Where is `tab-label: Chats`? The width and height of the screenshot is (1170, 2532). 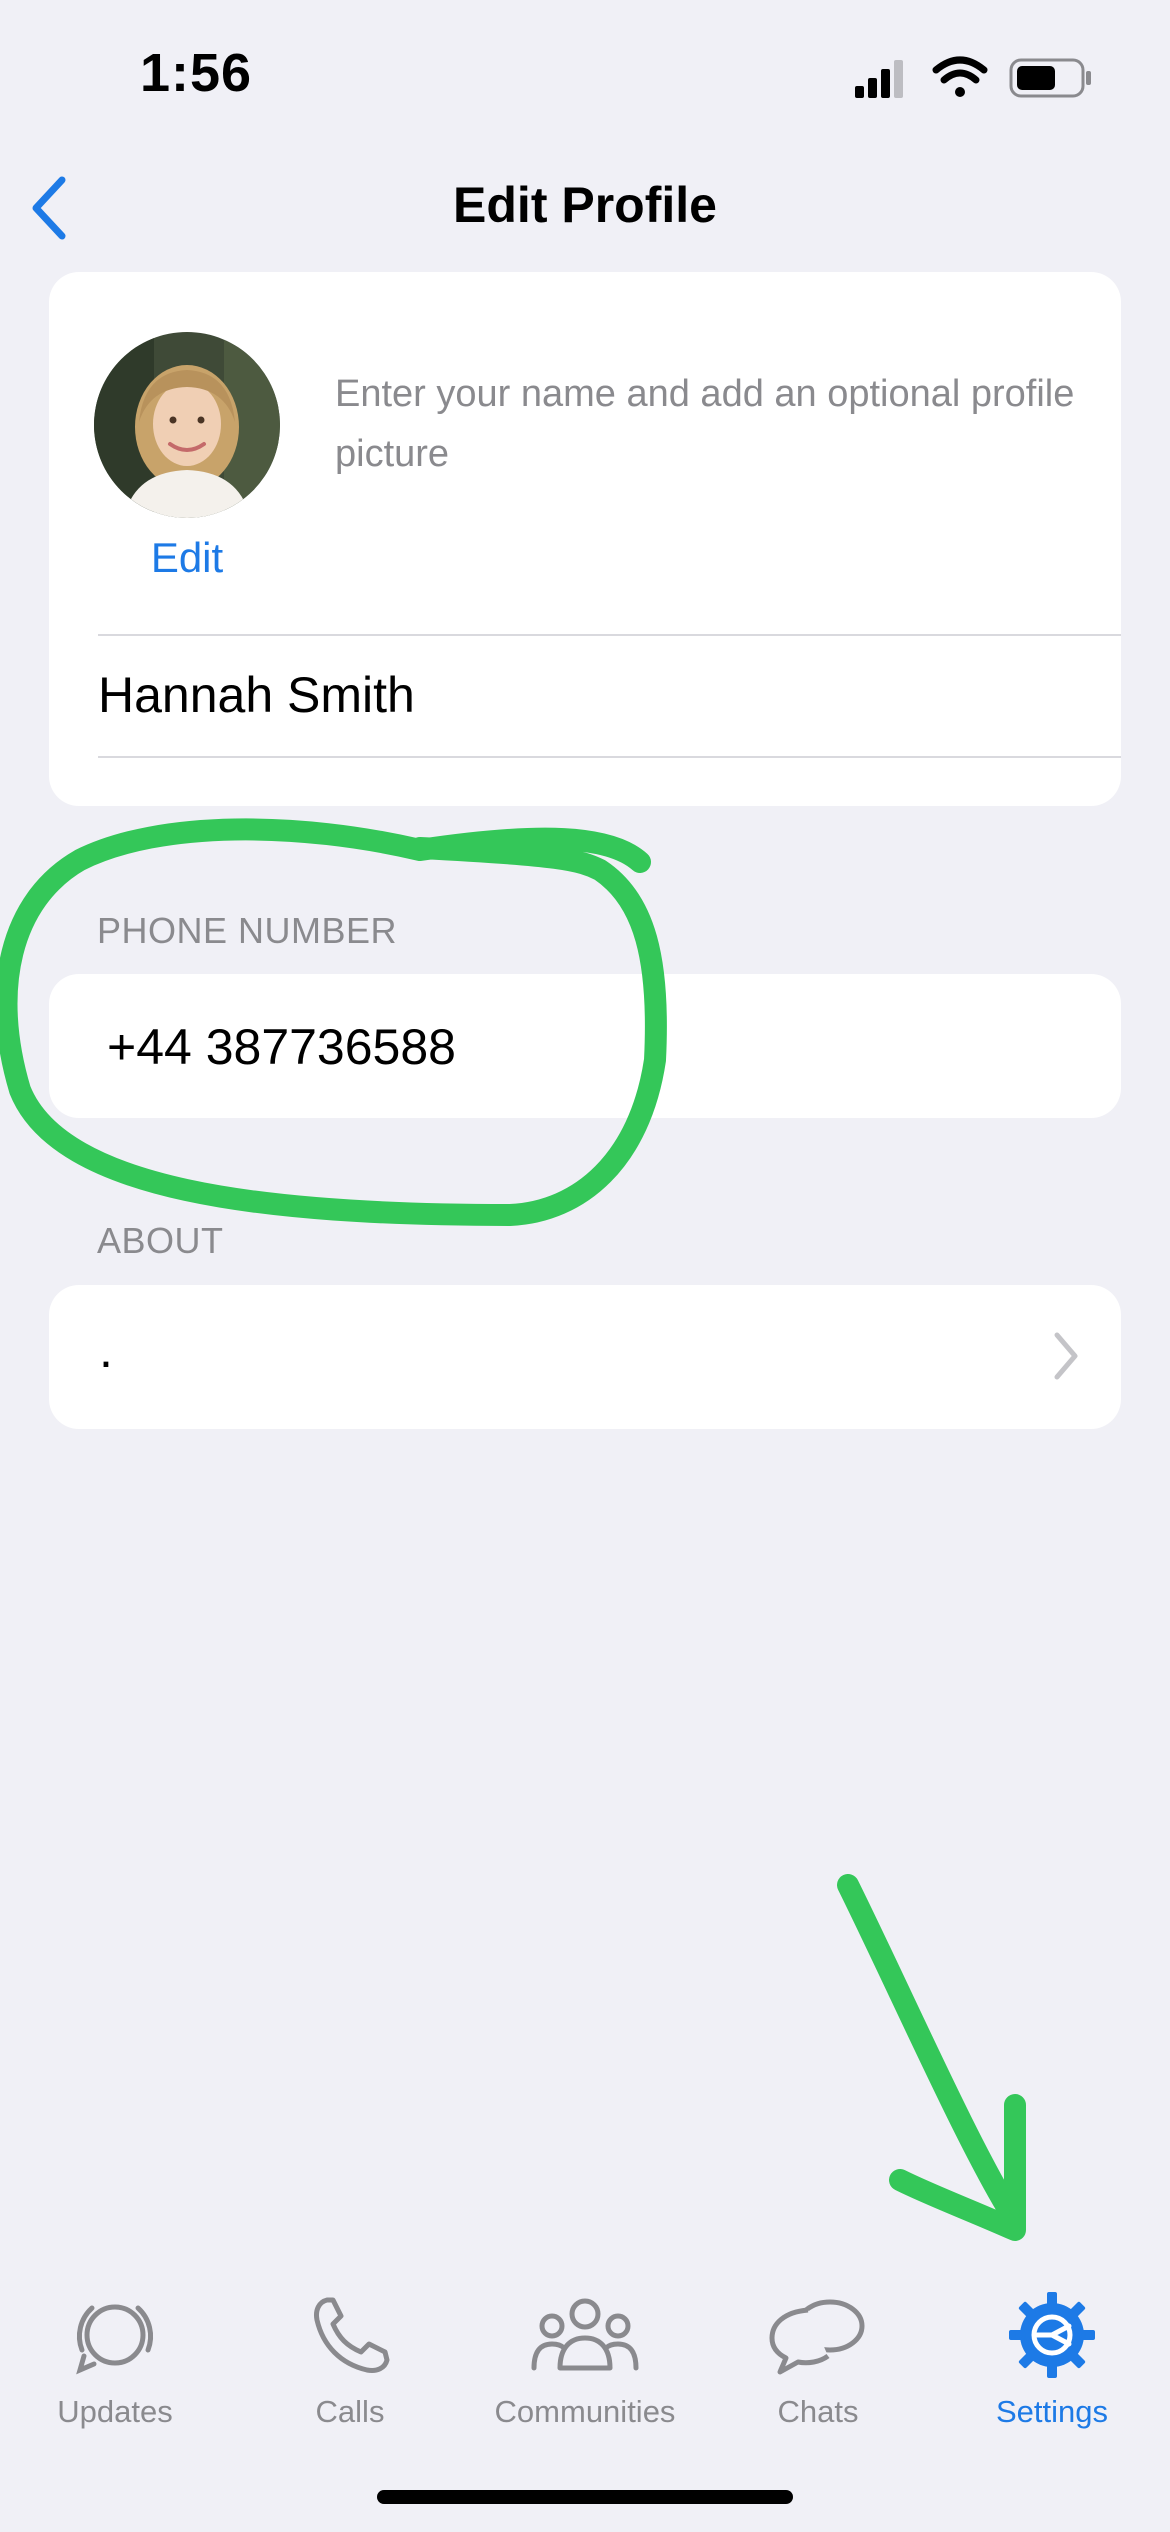 tab-label: Chats is located at coordinates (818, 2411).